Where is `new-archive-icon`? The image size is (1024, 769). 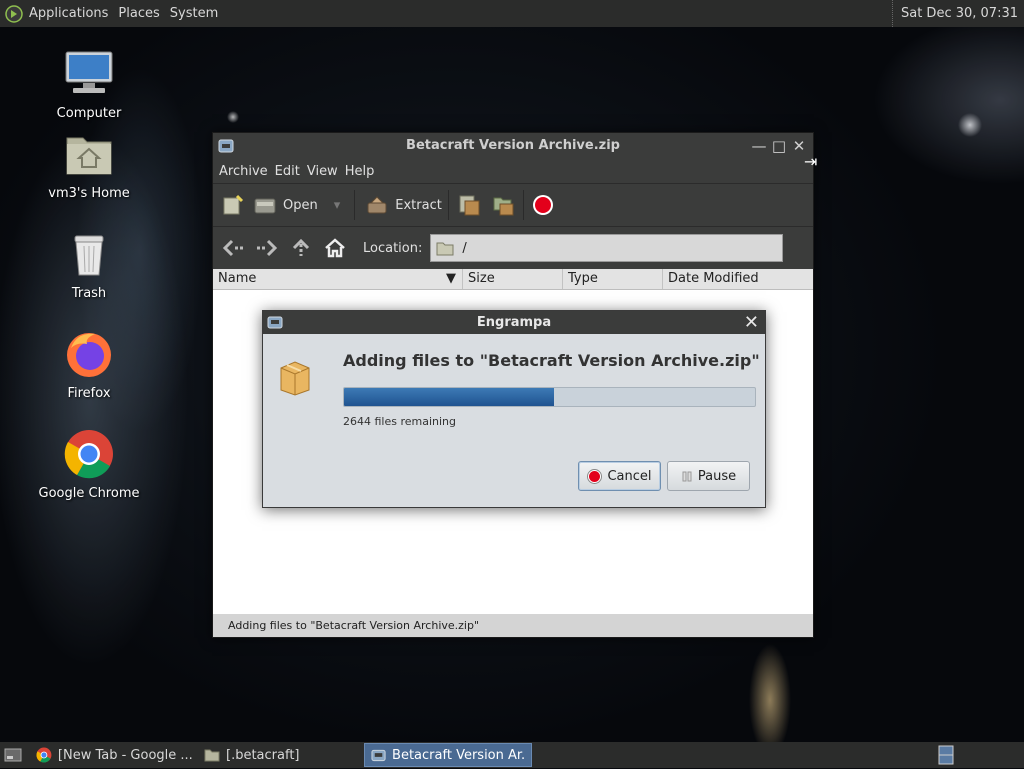
new-archive-icon is located at coordinates (233, 204).